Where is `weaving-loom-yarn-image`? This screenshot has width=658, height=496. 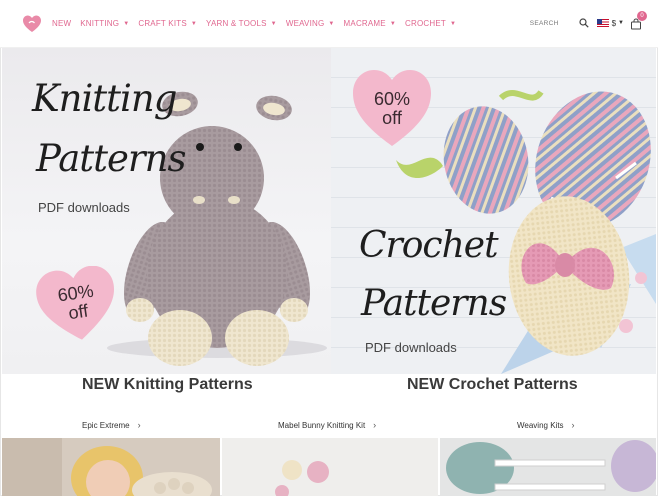 weaving-loom-yarn-image is located at coordinates (548, 467).